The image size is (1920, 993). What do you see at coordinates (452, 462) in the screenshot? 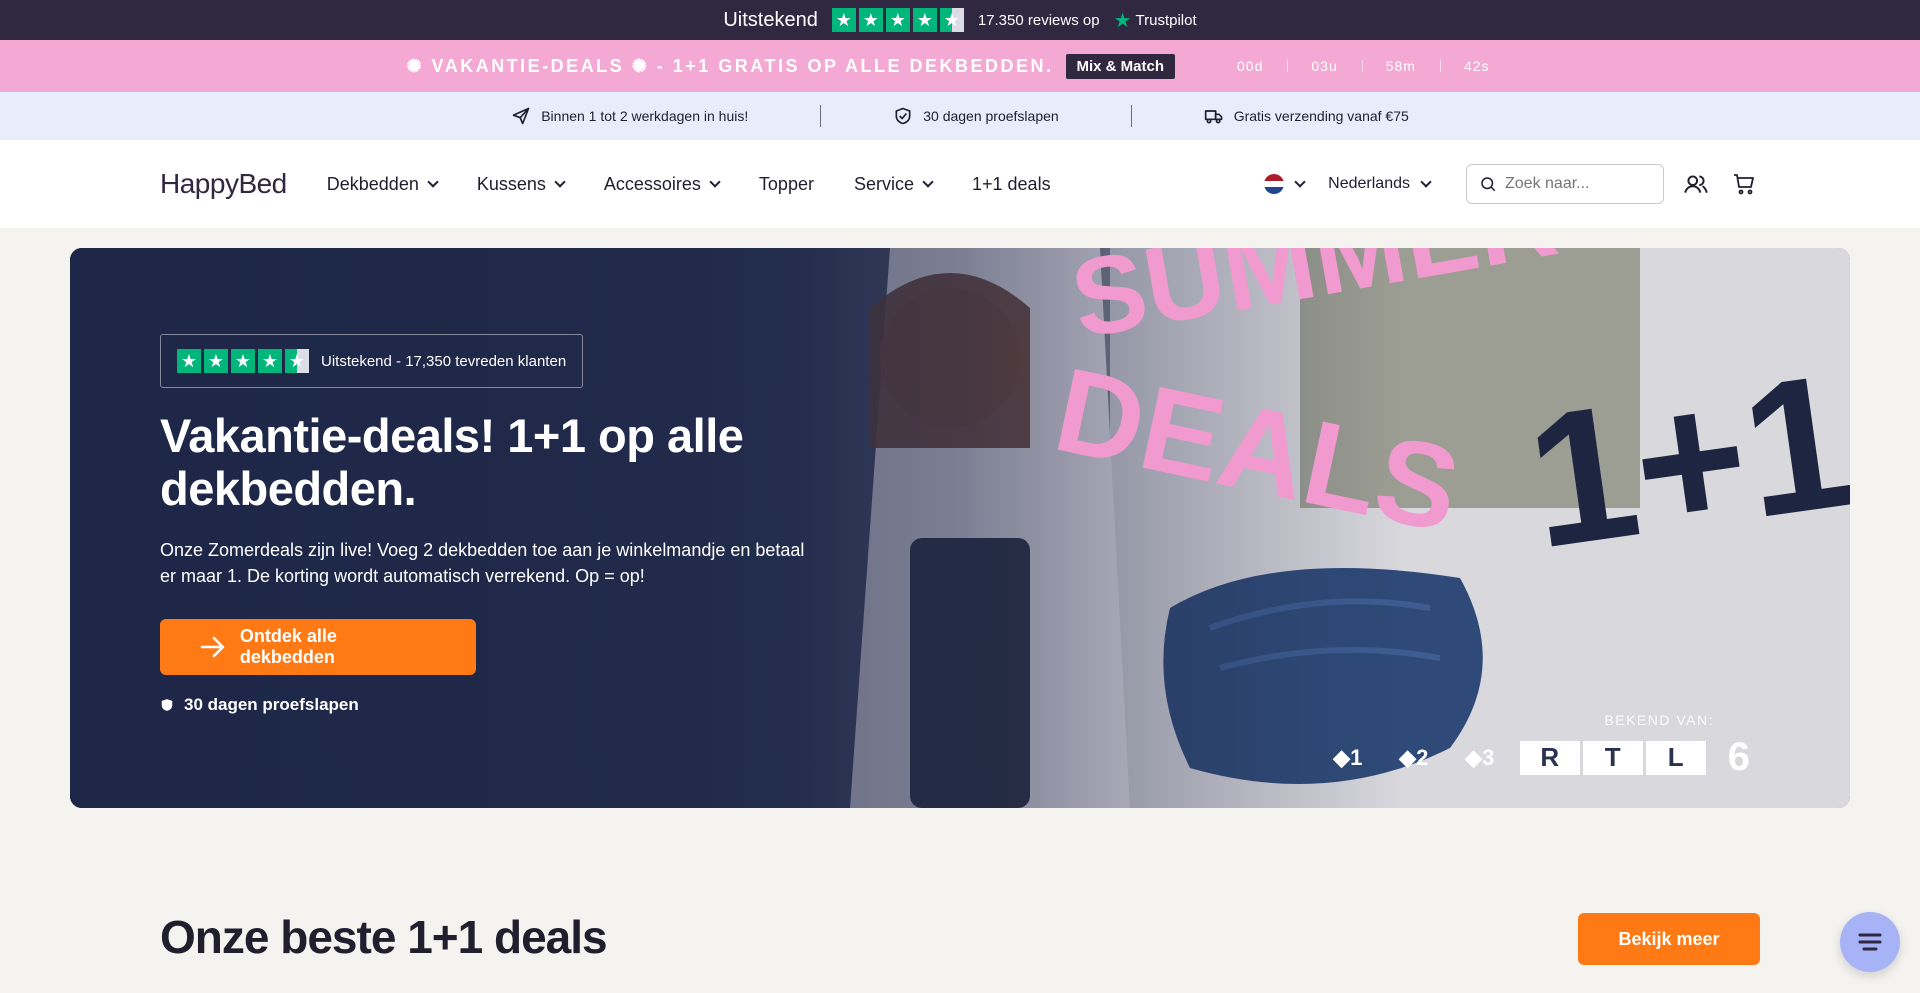
I see `hero-title: Vakantie-deals! 1+1 op alle dekbedden.` at bounding box center [452, 462].